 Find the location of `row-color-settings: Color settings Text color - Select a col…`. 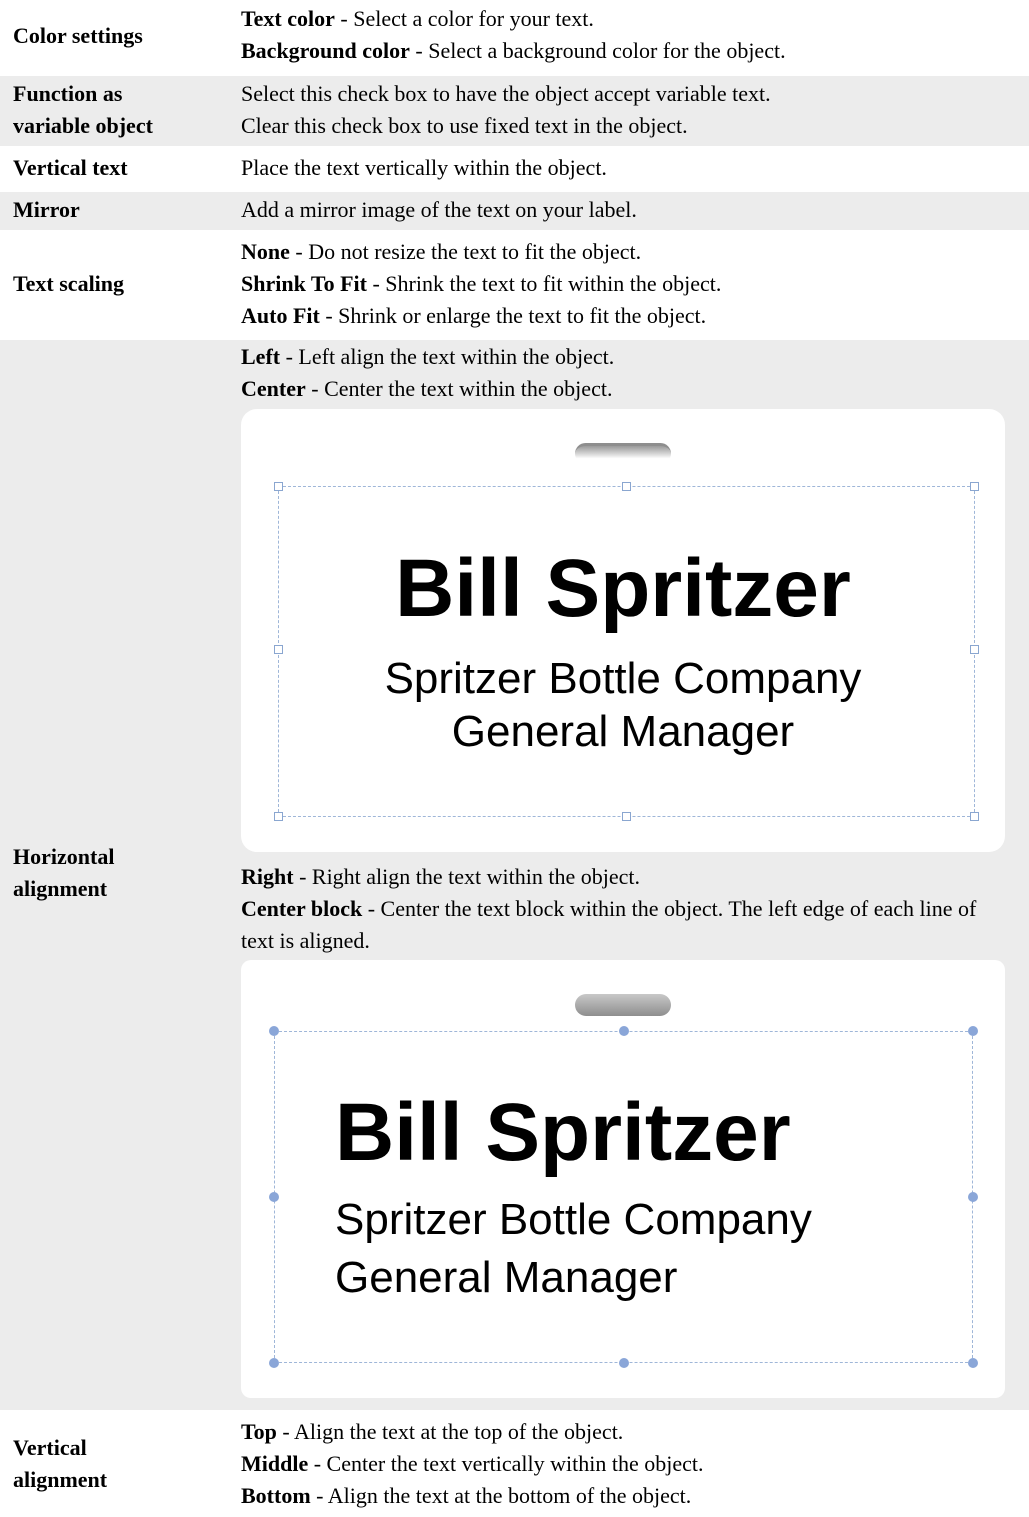

row-color-settings: Color settings Text color - Select a col… is located at coordinates (514, 36).